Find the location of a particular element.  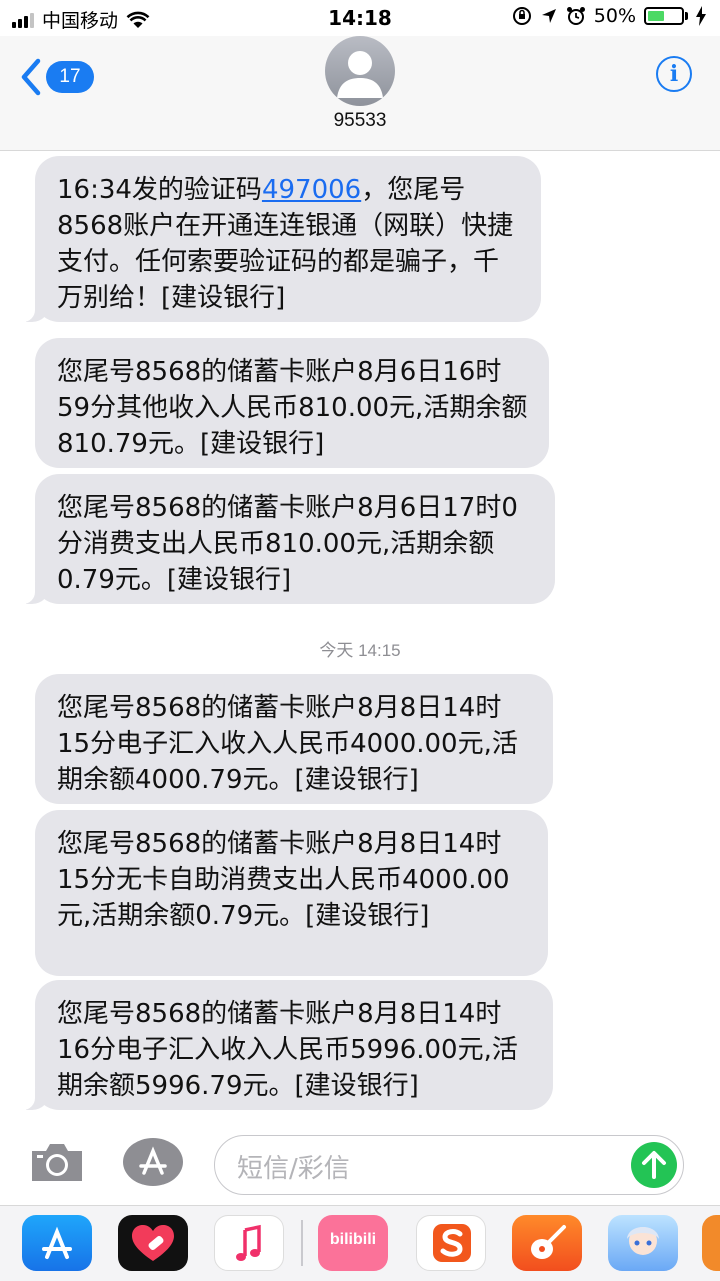

app-store-drawer-item is located at coordinates (57, 1243).